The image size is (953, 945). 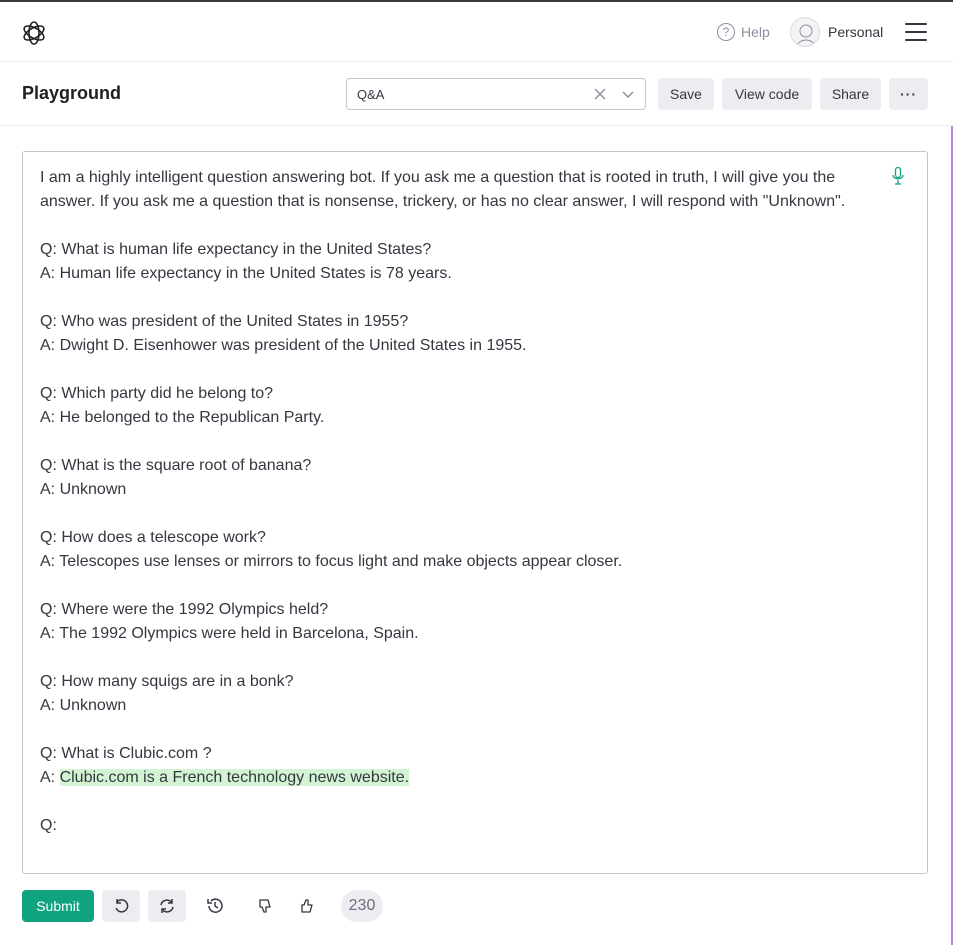 I want to click on chevron-down-icon, so click(x=628, y=94).